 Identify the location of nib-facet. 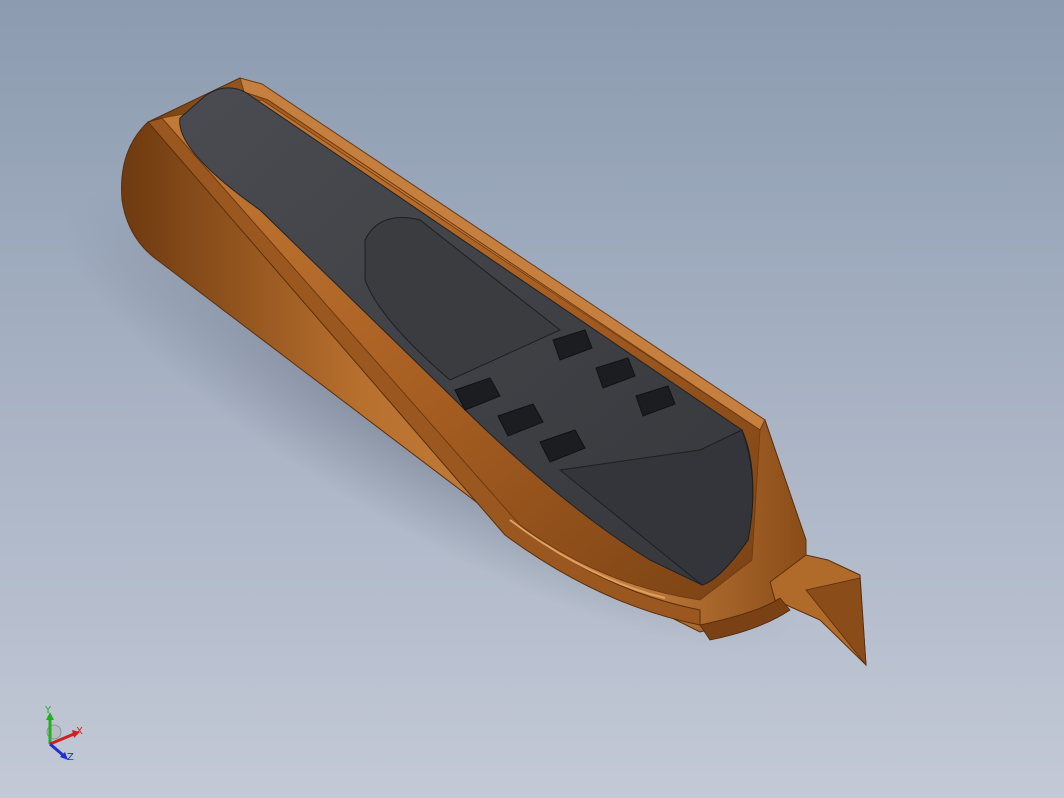
(836, 622).